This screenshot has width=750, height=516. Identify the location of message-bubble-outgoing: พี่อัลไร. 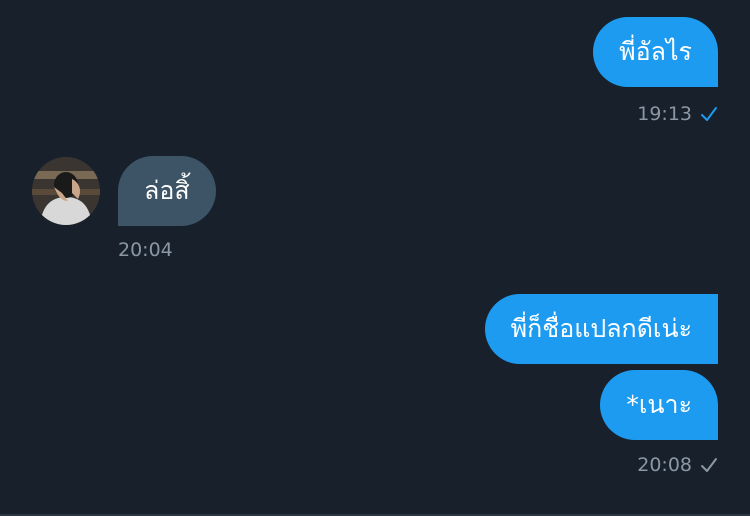
(655, 52).